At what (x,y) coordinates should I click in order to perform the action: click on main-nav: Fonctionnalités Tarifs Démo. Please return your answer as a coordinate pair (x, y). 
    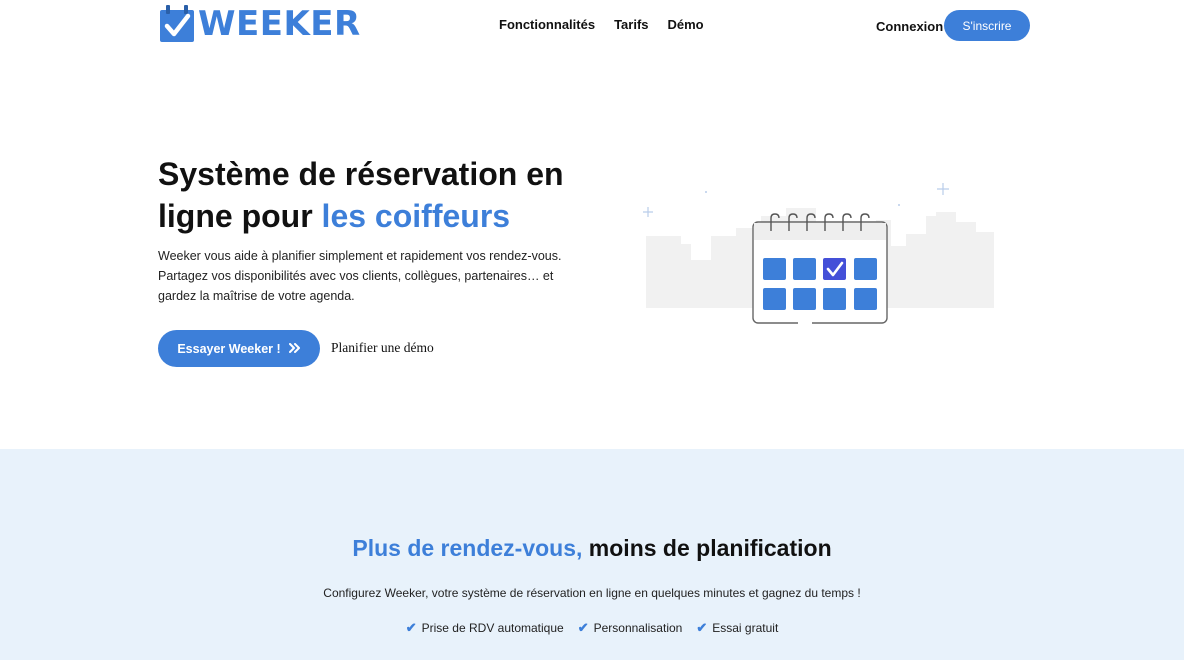
    Looking at the image, I should click on (601, 24).